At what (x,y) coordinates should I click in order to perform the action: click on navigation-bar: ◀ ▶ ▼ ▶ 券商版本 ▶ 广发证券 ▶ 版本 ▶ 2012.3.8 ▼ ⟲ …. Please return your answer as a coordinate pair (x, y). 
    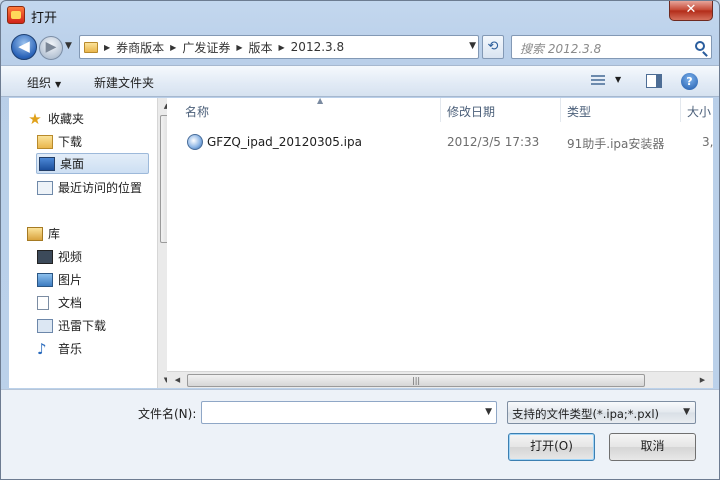
    Looking at the image, I should click on (360, 47).